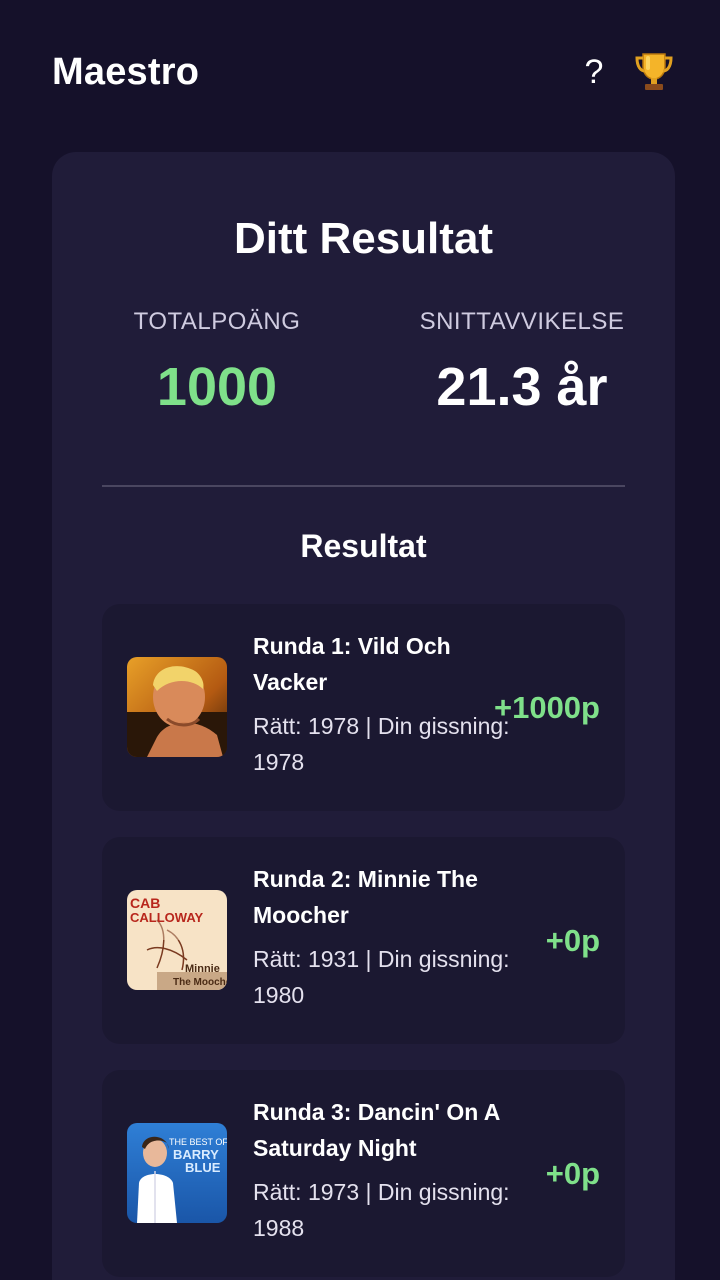 This screenshot has height=1280, width=720. Describe the element at coordinates (200, 982) in the screenshot. I see `album-cover-2-line-4: The Moocher` at that location.